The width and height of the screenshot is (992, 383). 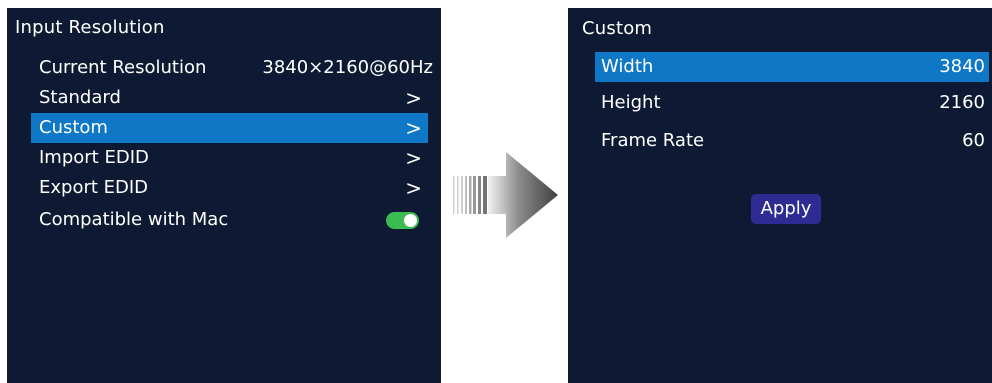 I want to click on menu-item-label: Import EDID, so click(x=94, y=157).